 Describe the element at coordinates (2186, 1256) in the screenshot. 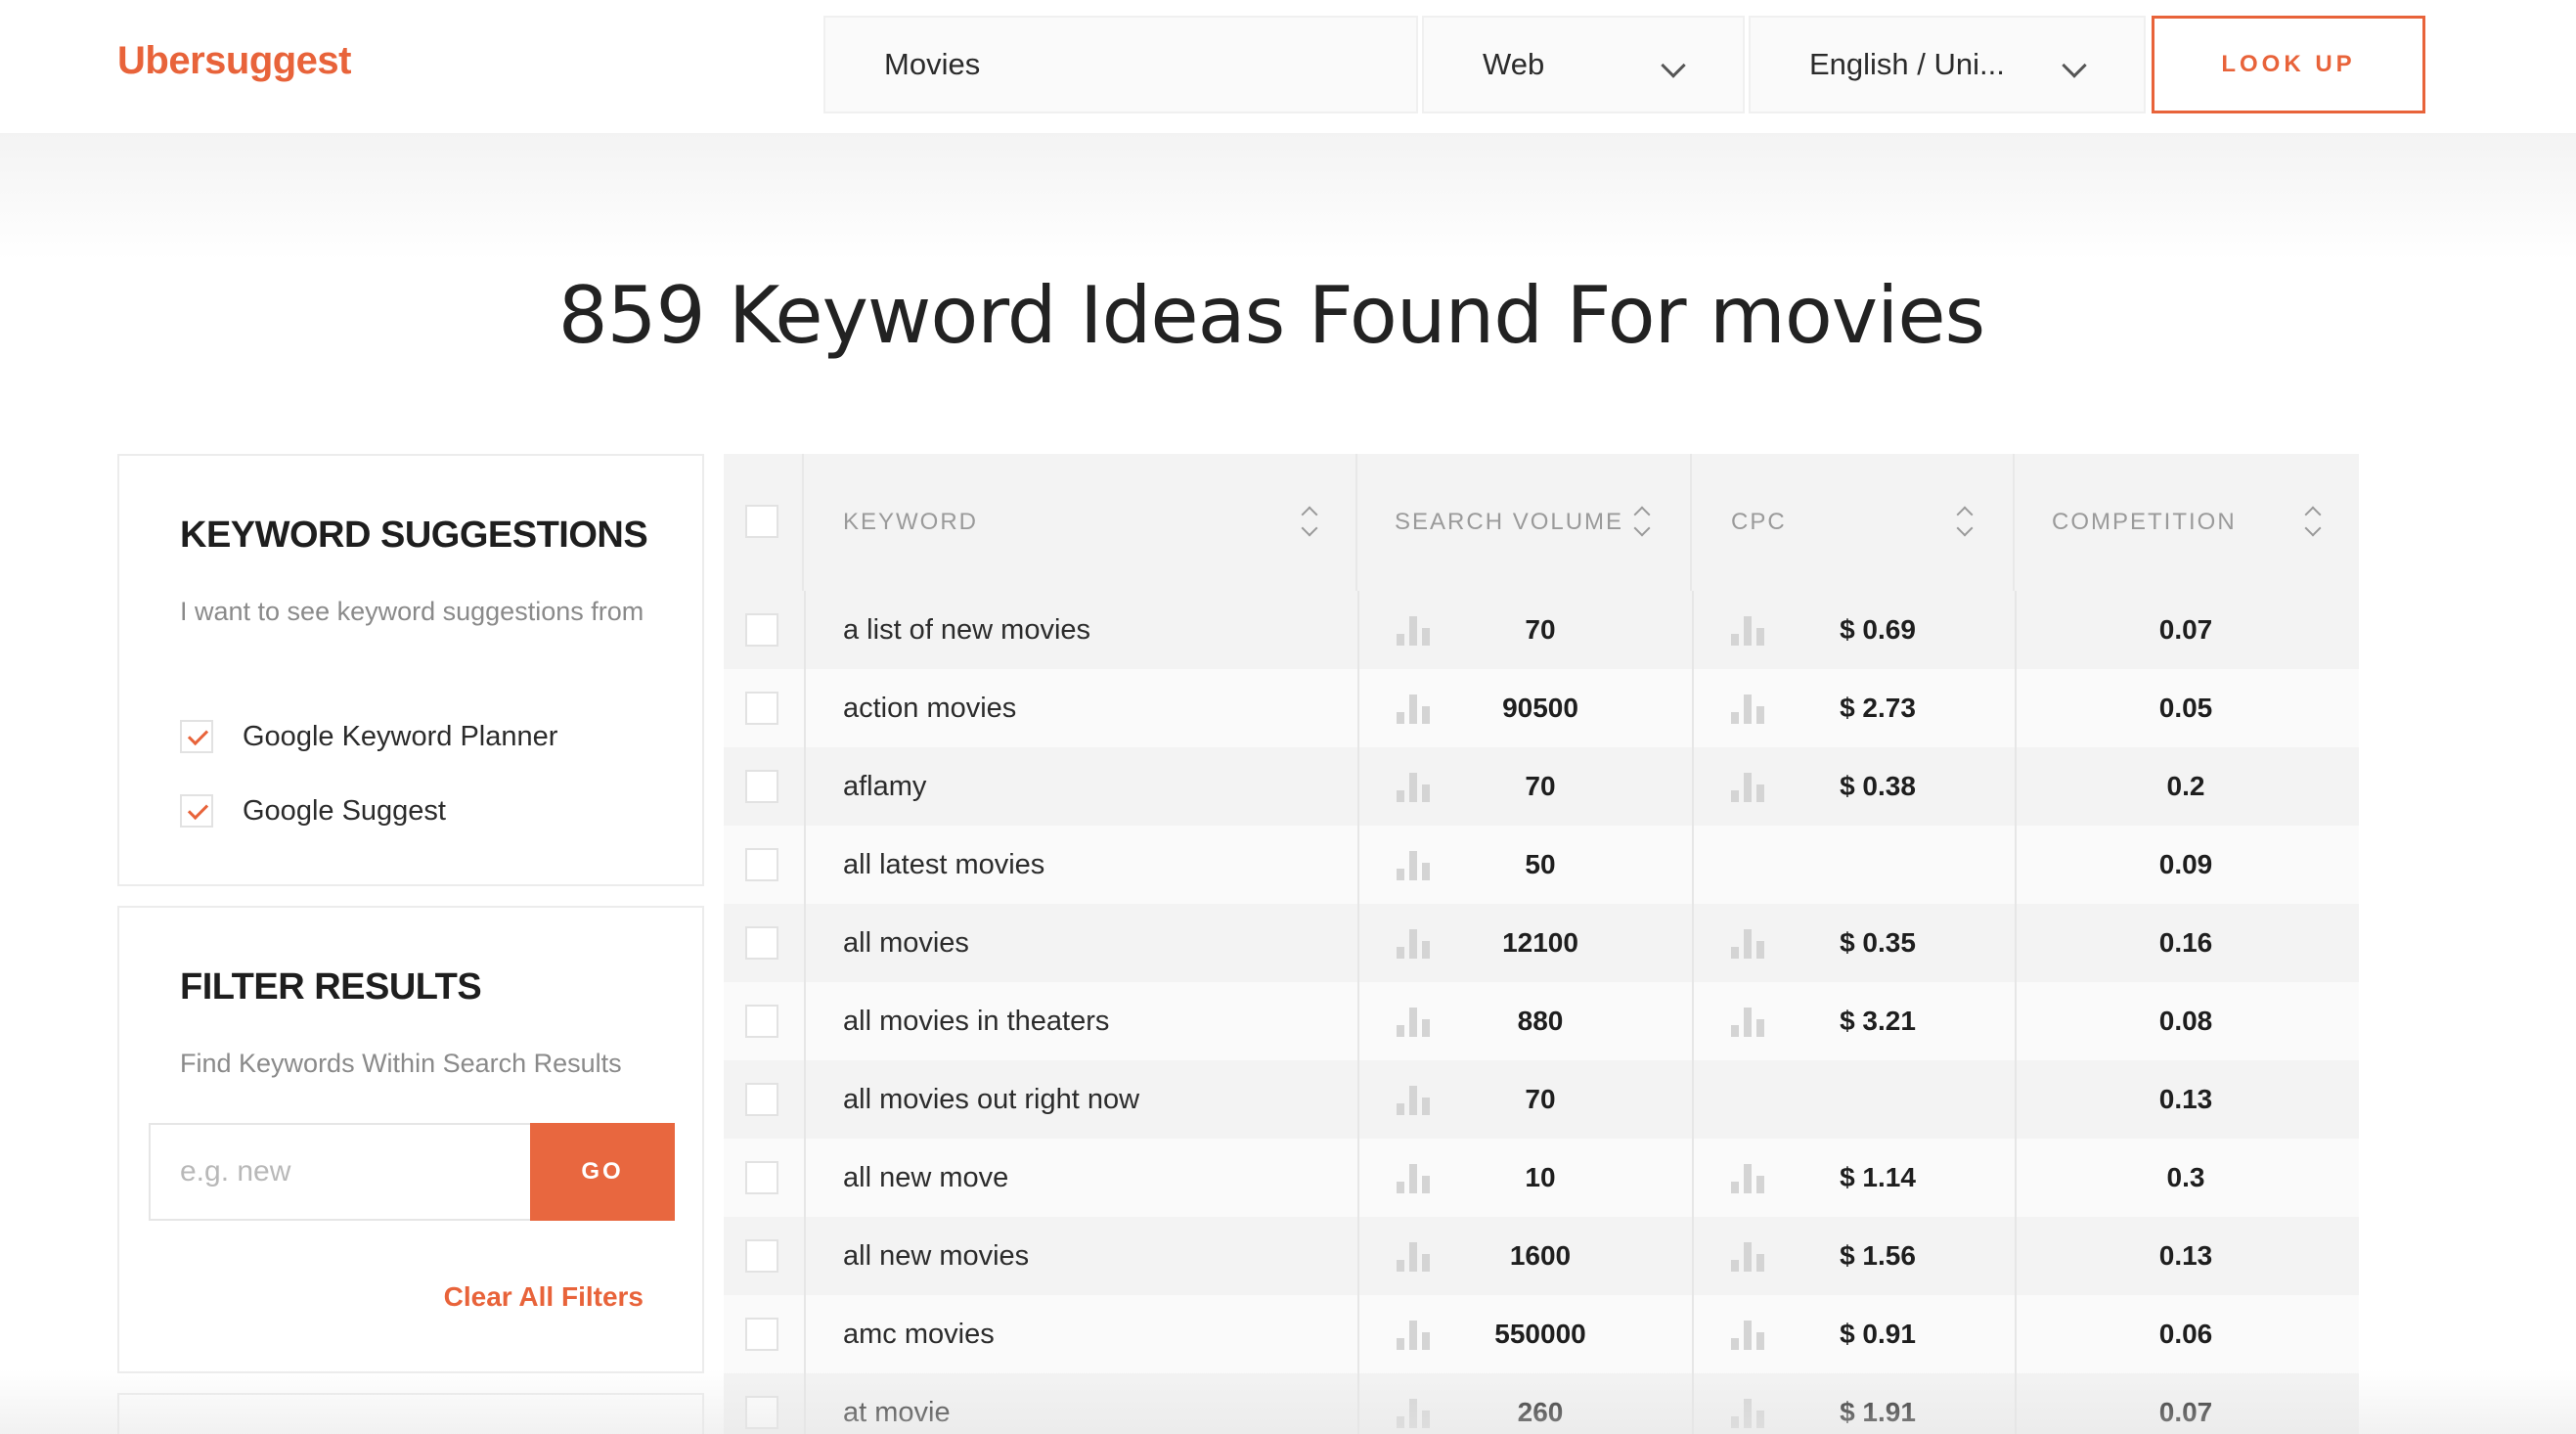

I see `competition-cell: 0.13` at that location.